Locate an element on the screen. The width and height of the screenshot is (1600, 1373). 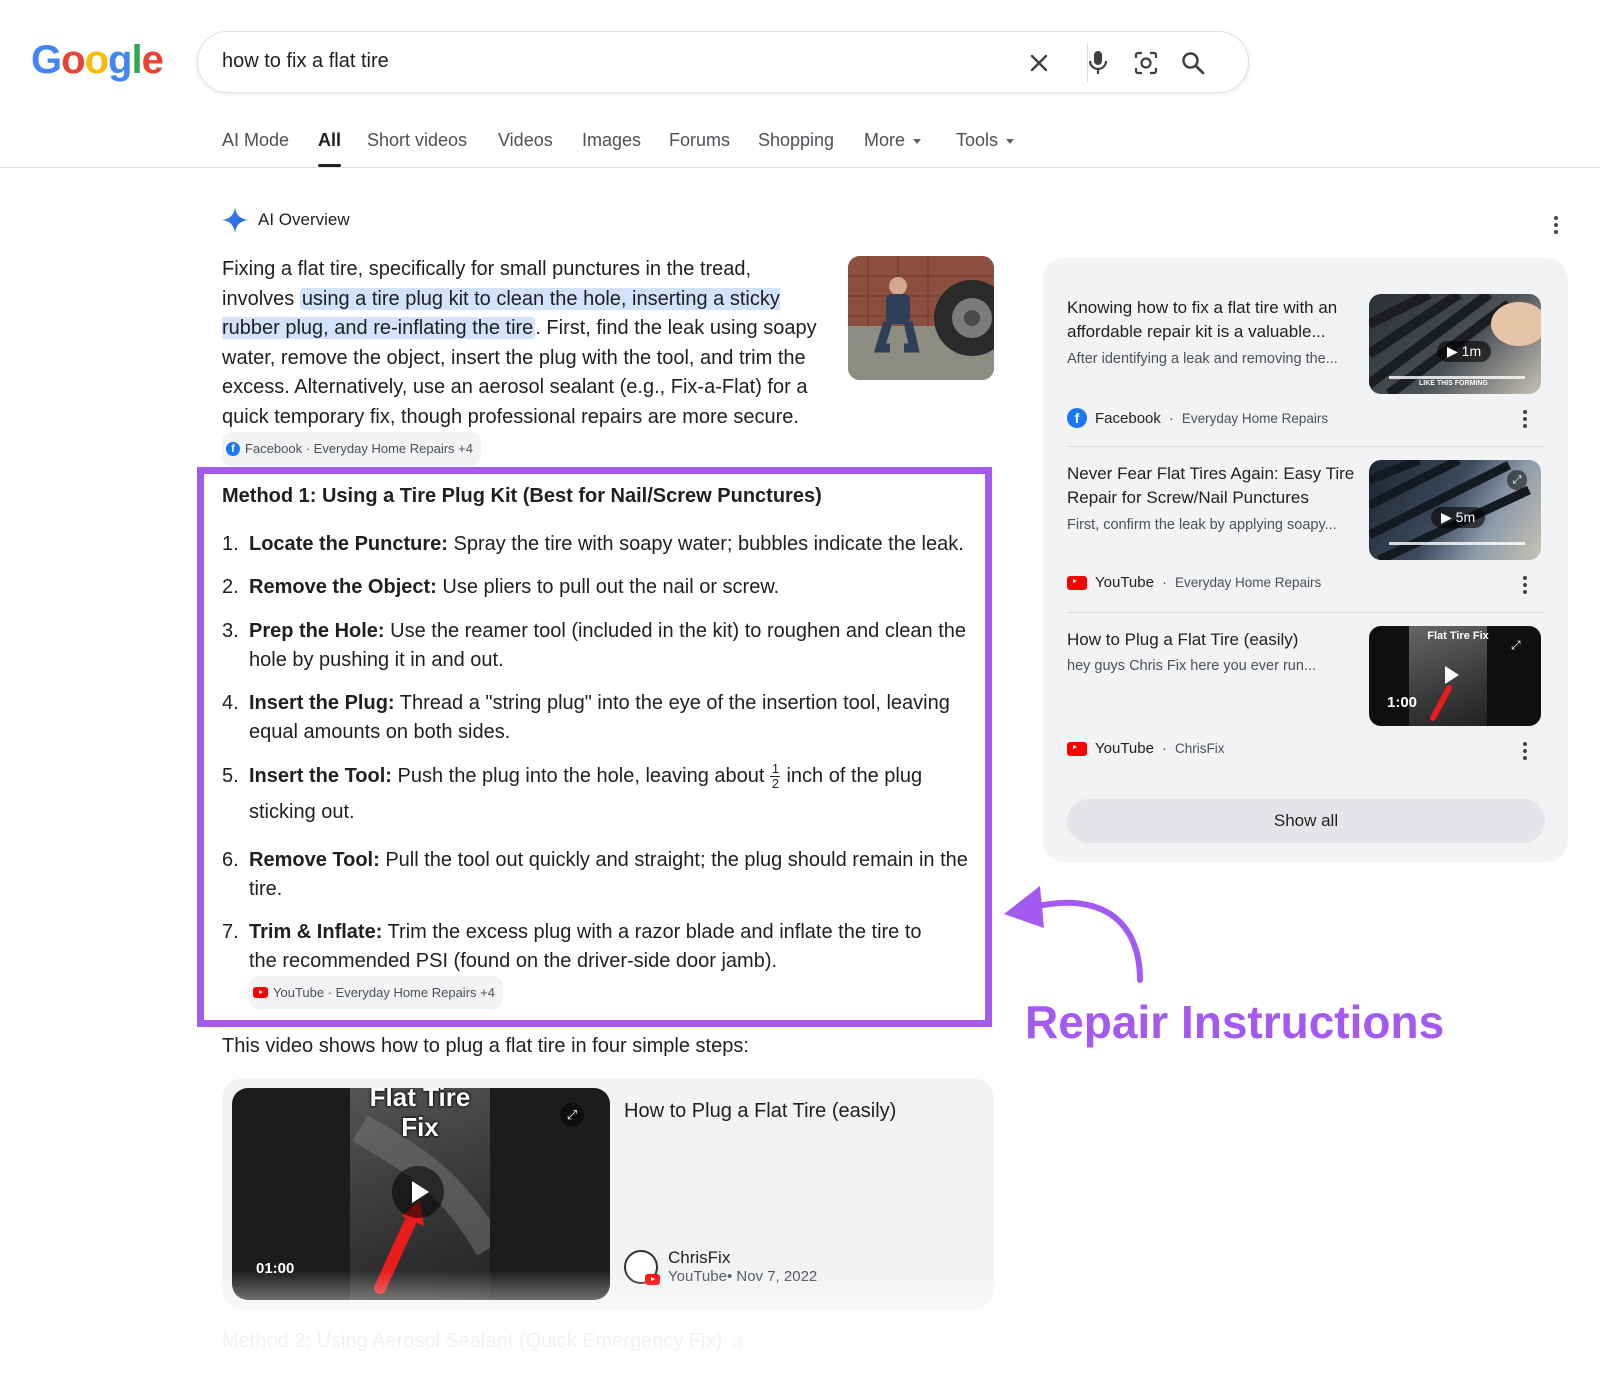
tab-ai-mode: AI Mode is located at coordinates (255, 140).